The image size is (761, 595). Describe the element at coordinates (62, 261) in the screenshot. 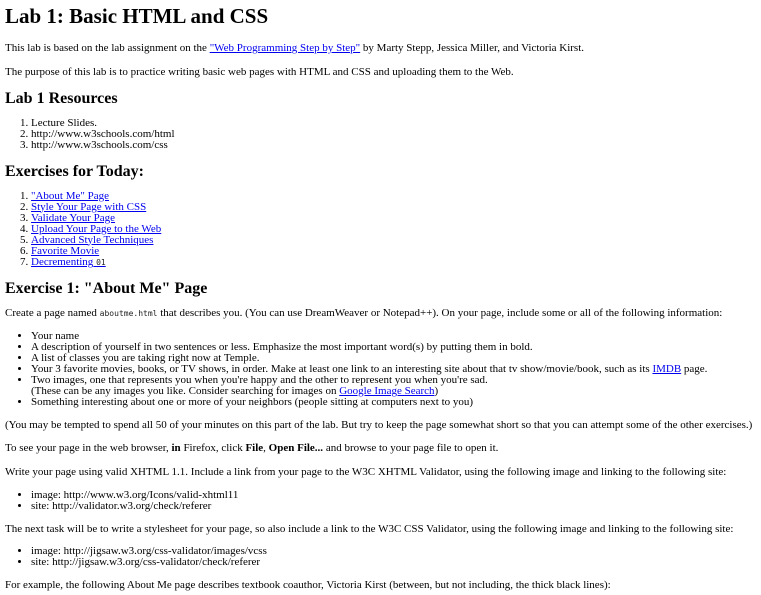

I see `decrementing-label: Decrementing` at that location.